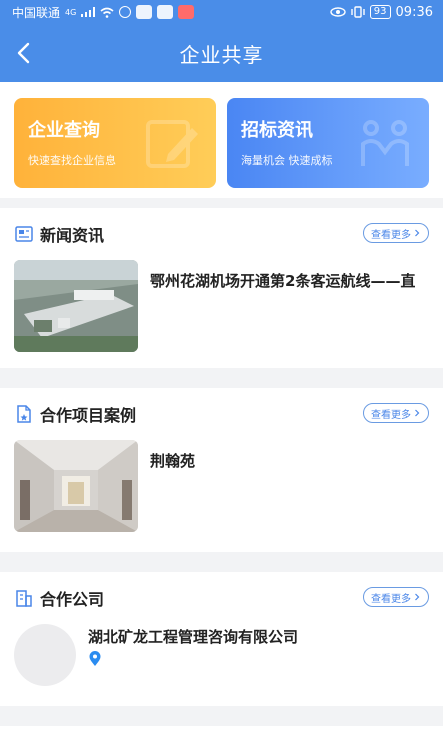 This screenshot has height=740, width=443. I want to click on company-name: 湖北矿龙工程管理咨询有限公司, so click(193, 637).